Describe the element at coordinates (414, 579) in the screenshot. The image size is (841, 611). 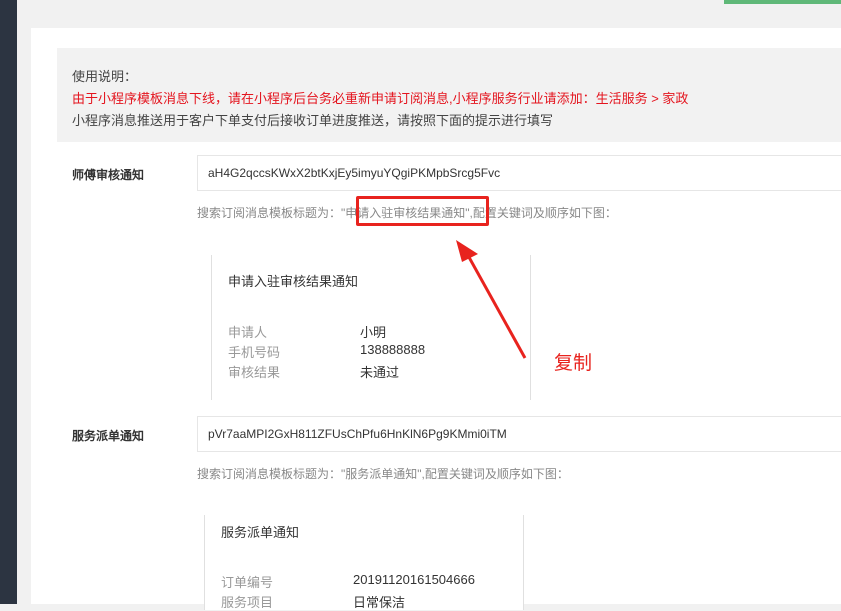
I see `dispatch-card-value: 20191120161504666` at that location.